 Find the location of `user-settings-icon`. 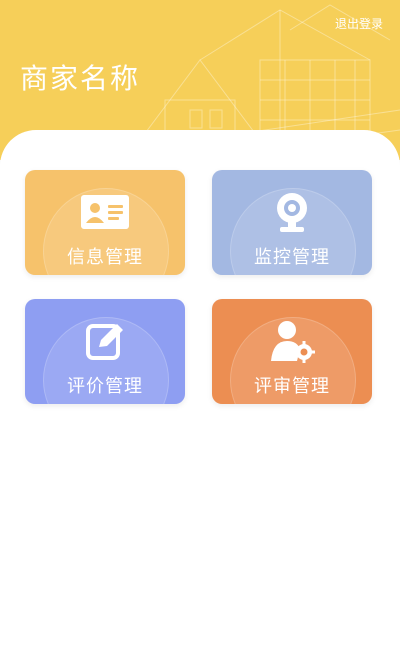

user-settings-icon is located at coordinates (292, 341).